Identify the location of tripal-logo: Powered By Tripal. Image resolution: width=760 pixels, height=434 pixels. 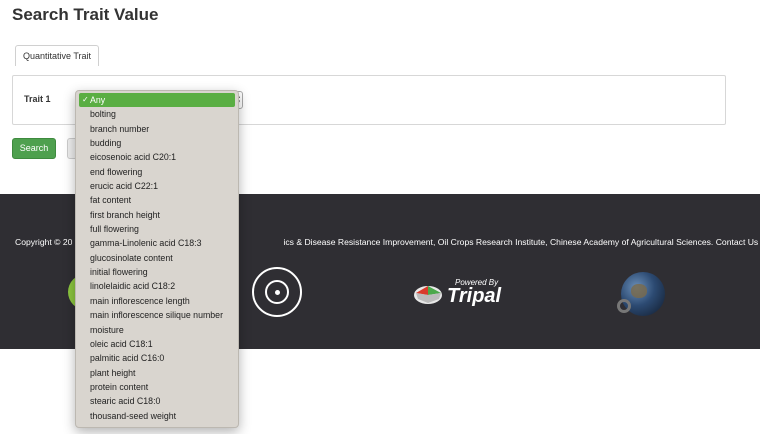
(463, 294).